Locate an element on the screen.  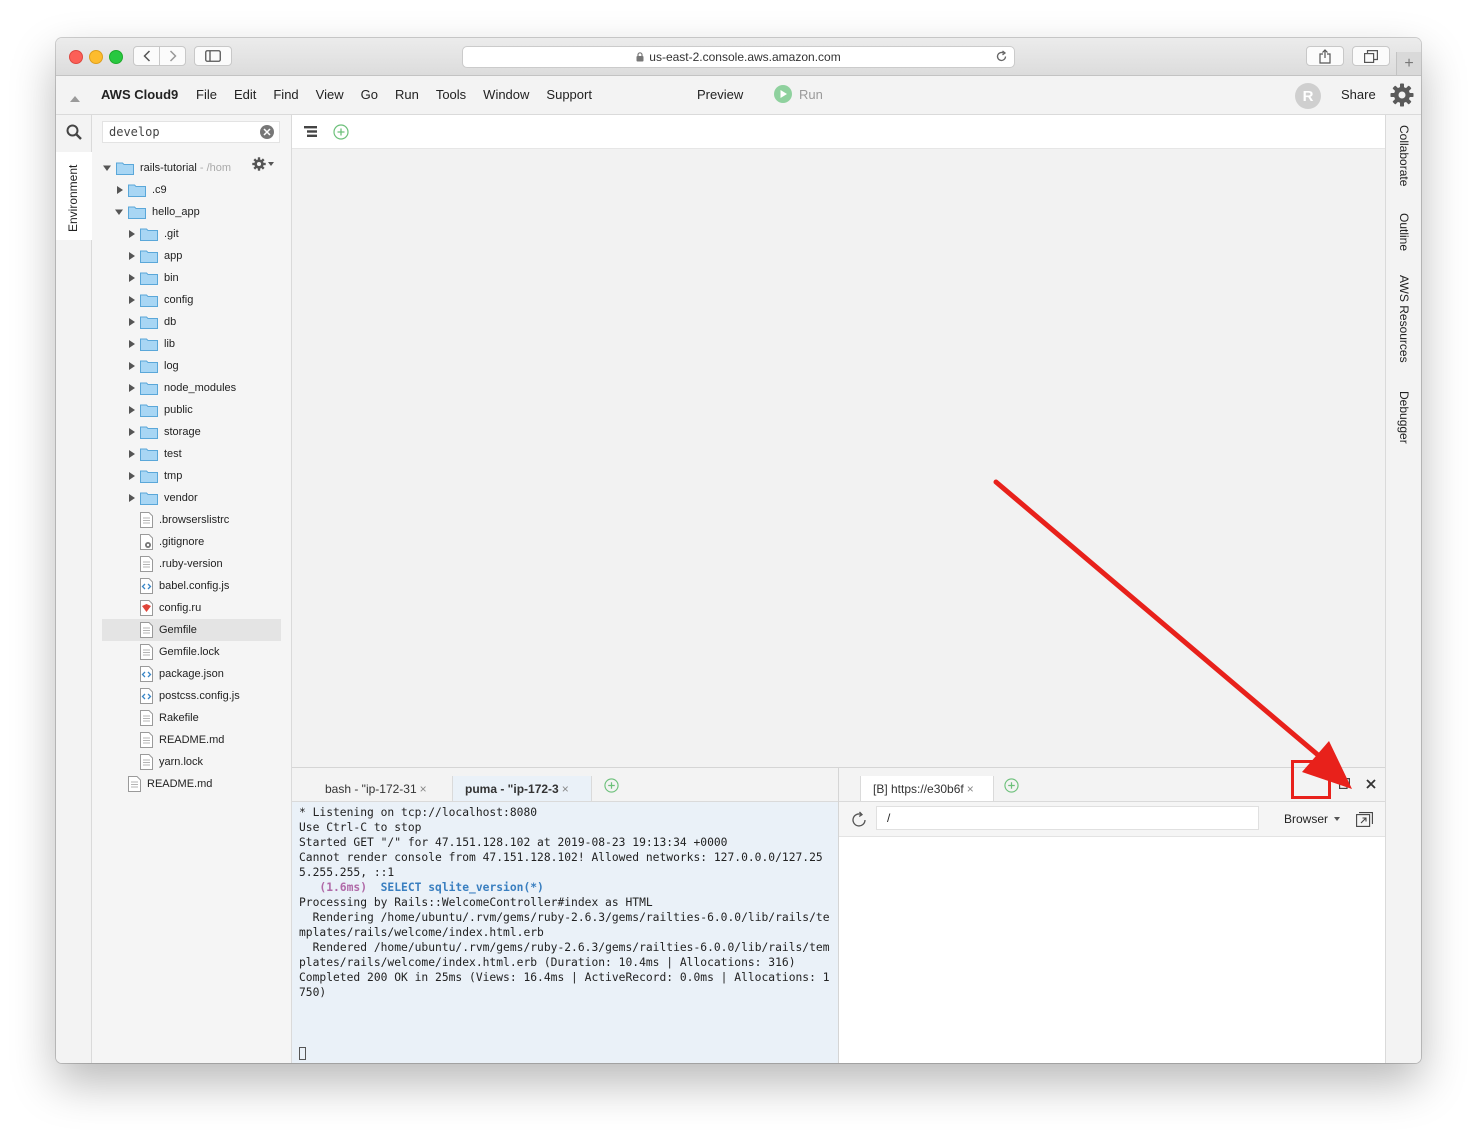
collaborate-tab: Collaborate is located at coordinates (1404, 155).